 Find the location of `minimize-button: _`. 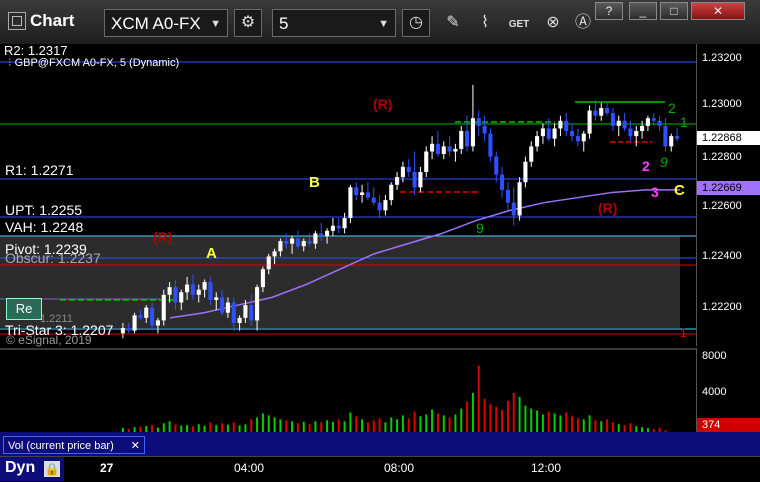

minimize-button: _ is located at coordinates (643, 11).